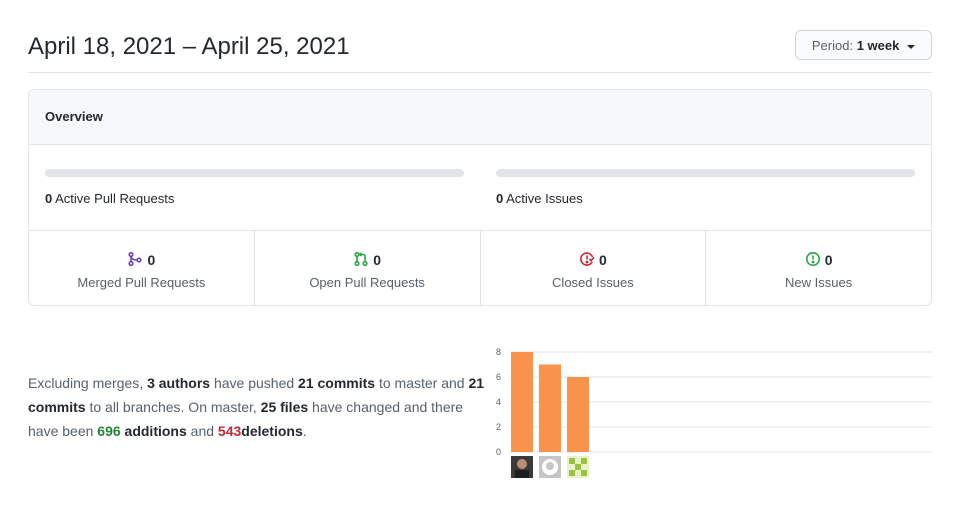 This screenshot has width=979, height=518. I want to click on summary-part-1: Excluding merges,, so click(86, 383).